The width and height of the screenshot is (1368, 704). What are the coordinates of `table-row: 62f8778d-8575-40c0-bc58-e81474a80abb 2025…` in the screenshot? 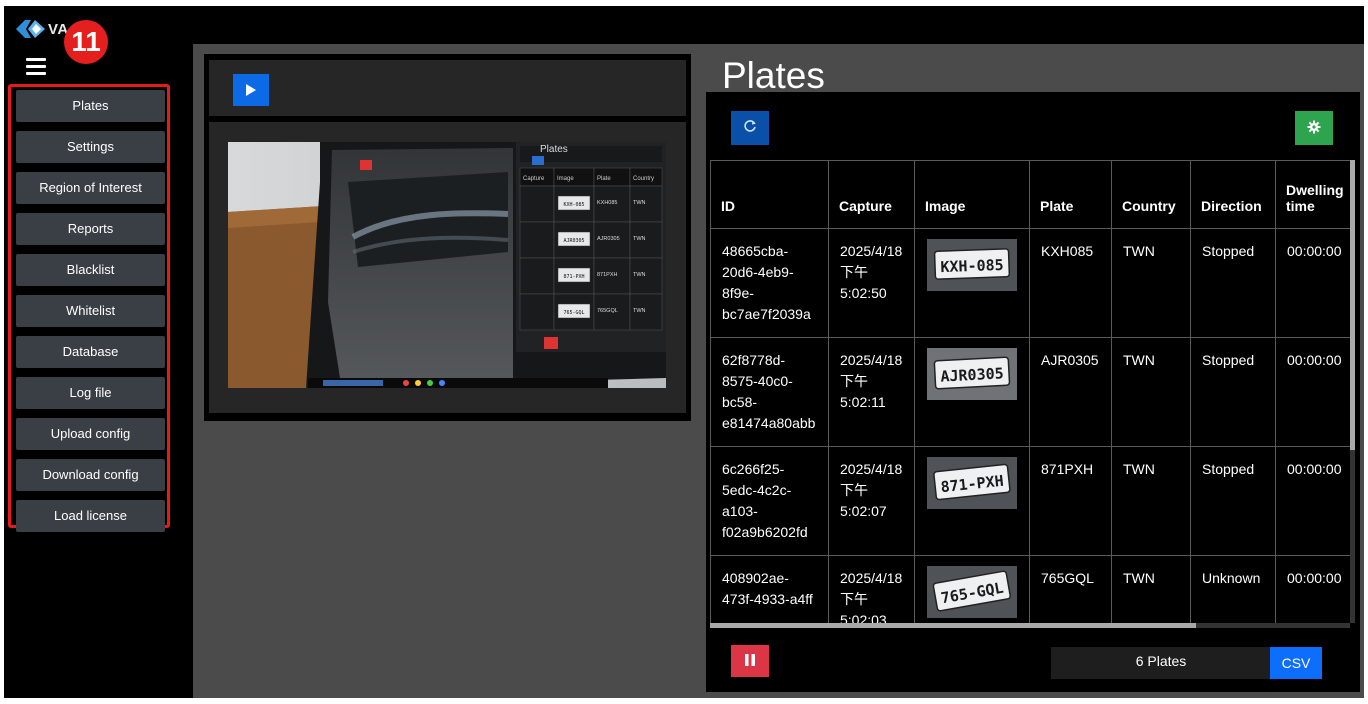 It's located at (1030, 392).